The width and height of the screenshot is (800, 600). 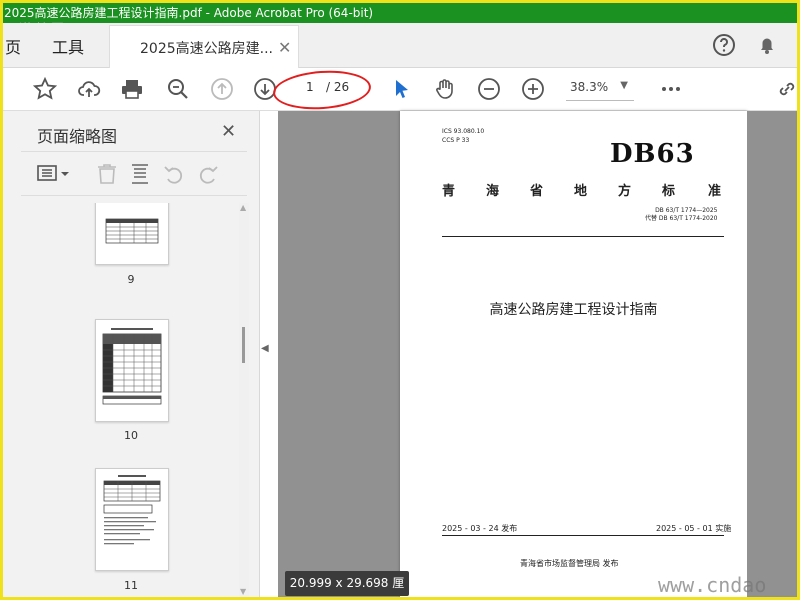 What do you see at coordinates (583, 236) in the screenshot?
I see `doc-header-rule` at bounding box center [583, 236].